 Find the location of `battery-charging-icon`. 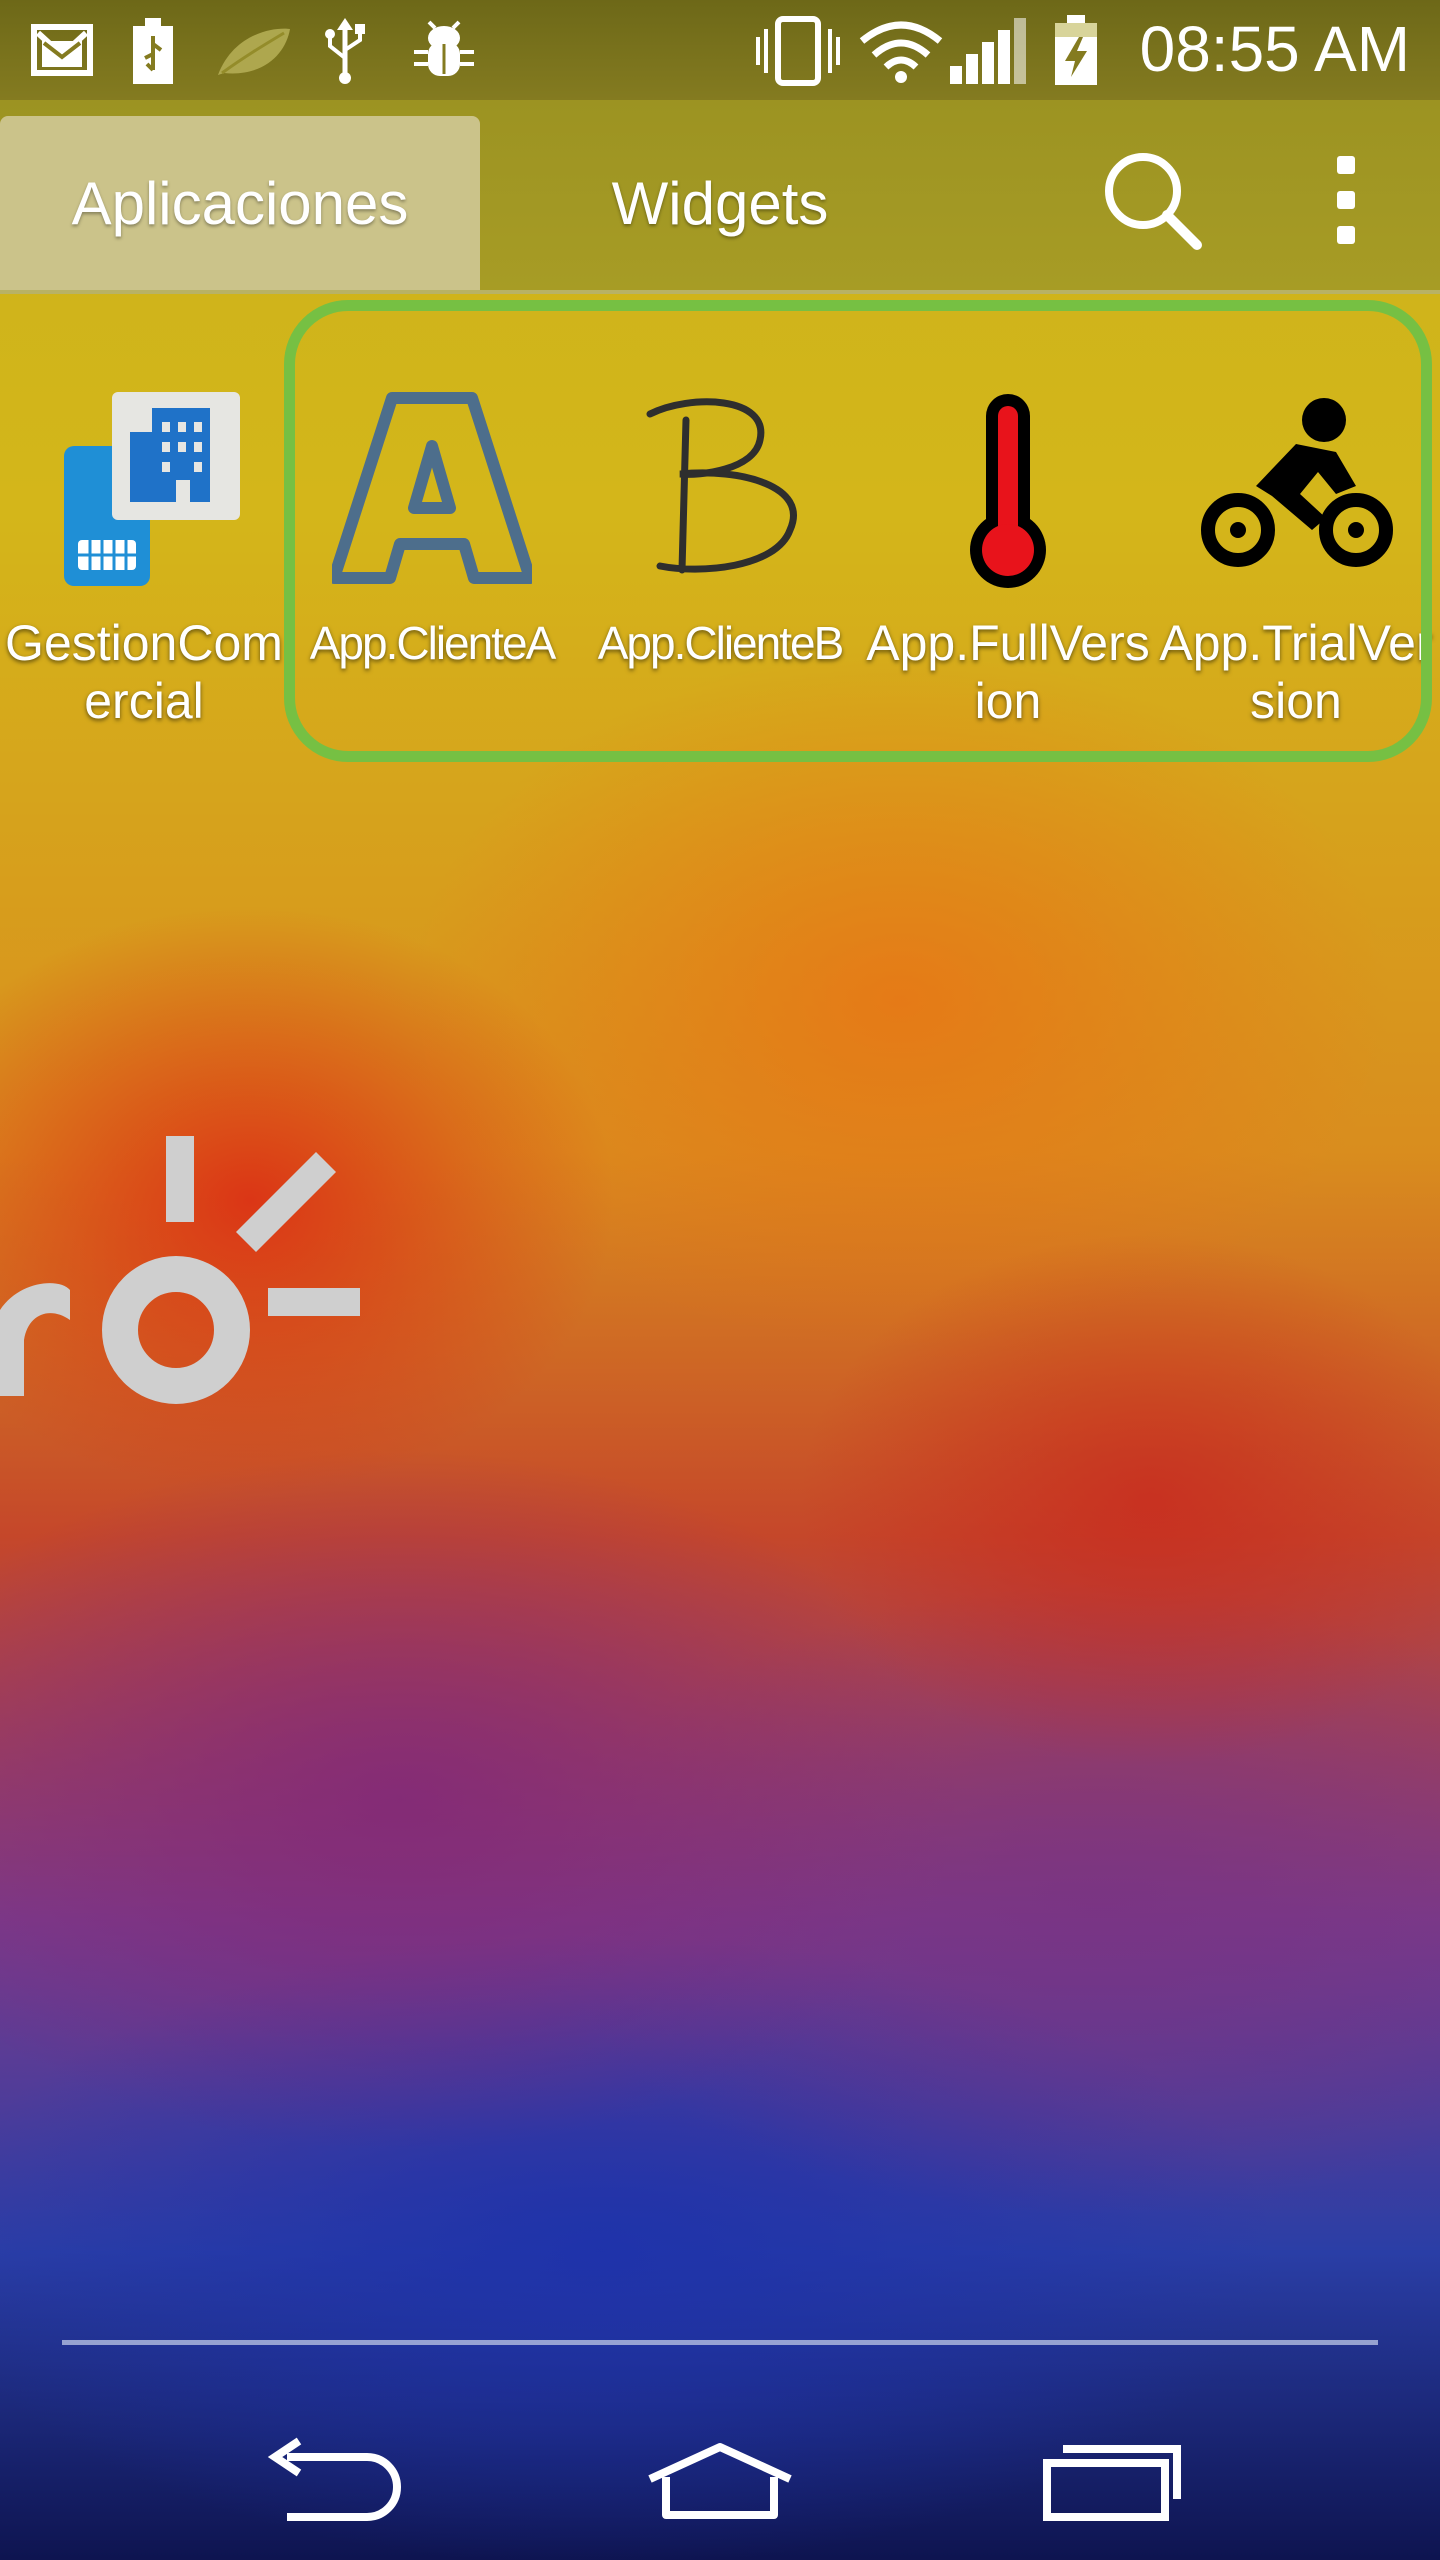

battery-charging-icon is located at coordinates (1076, 50).